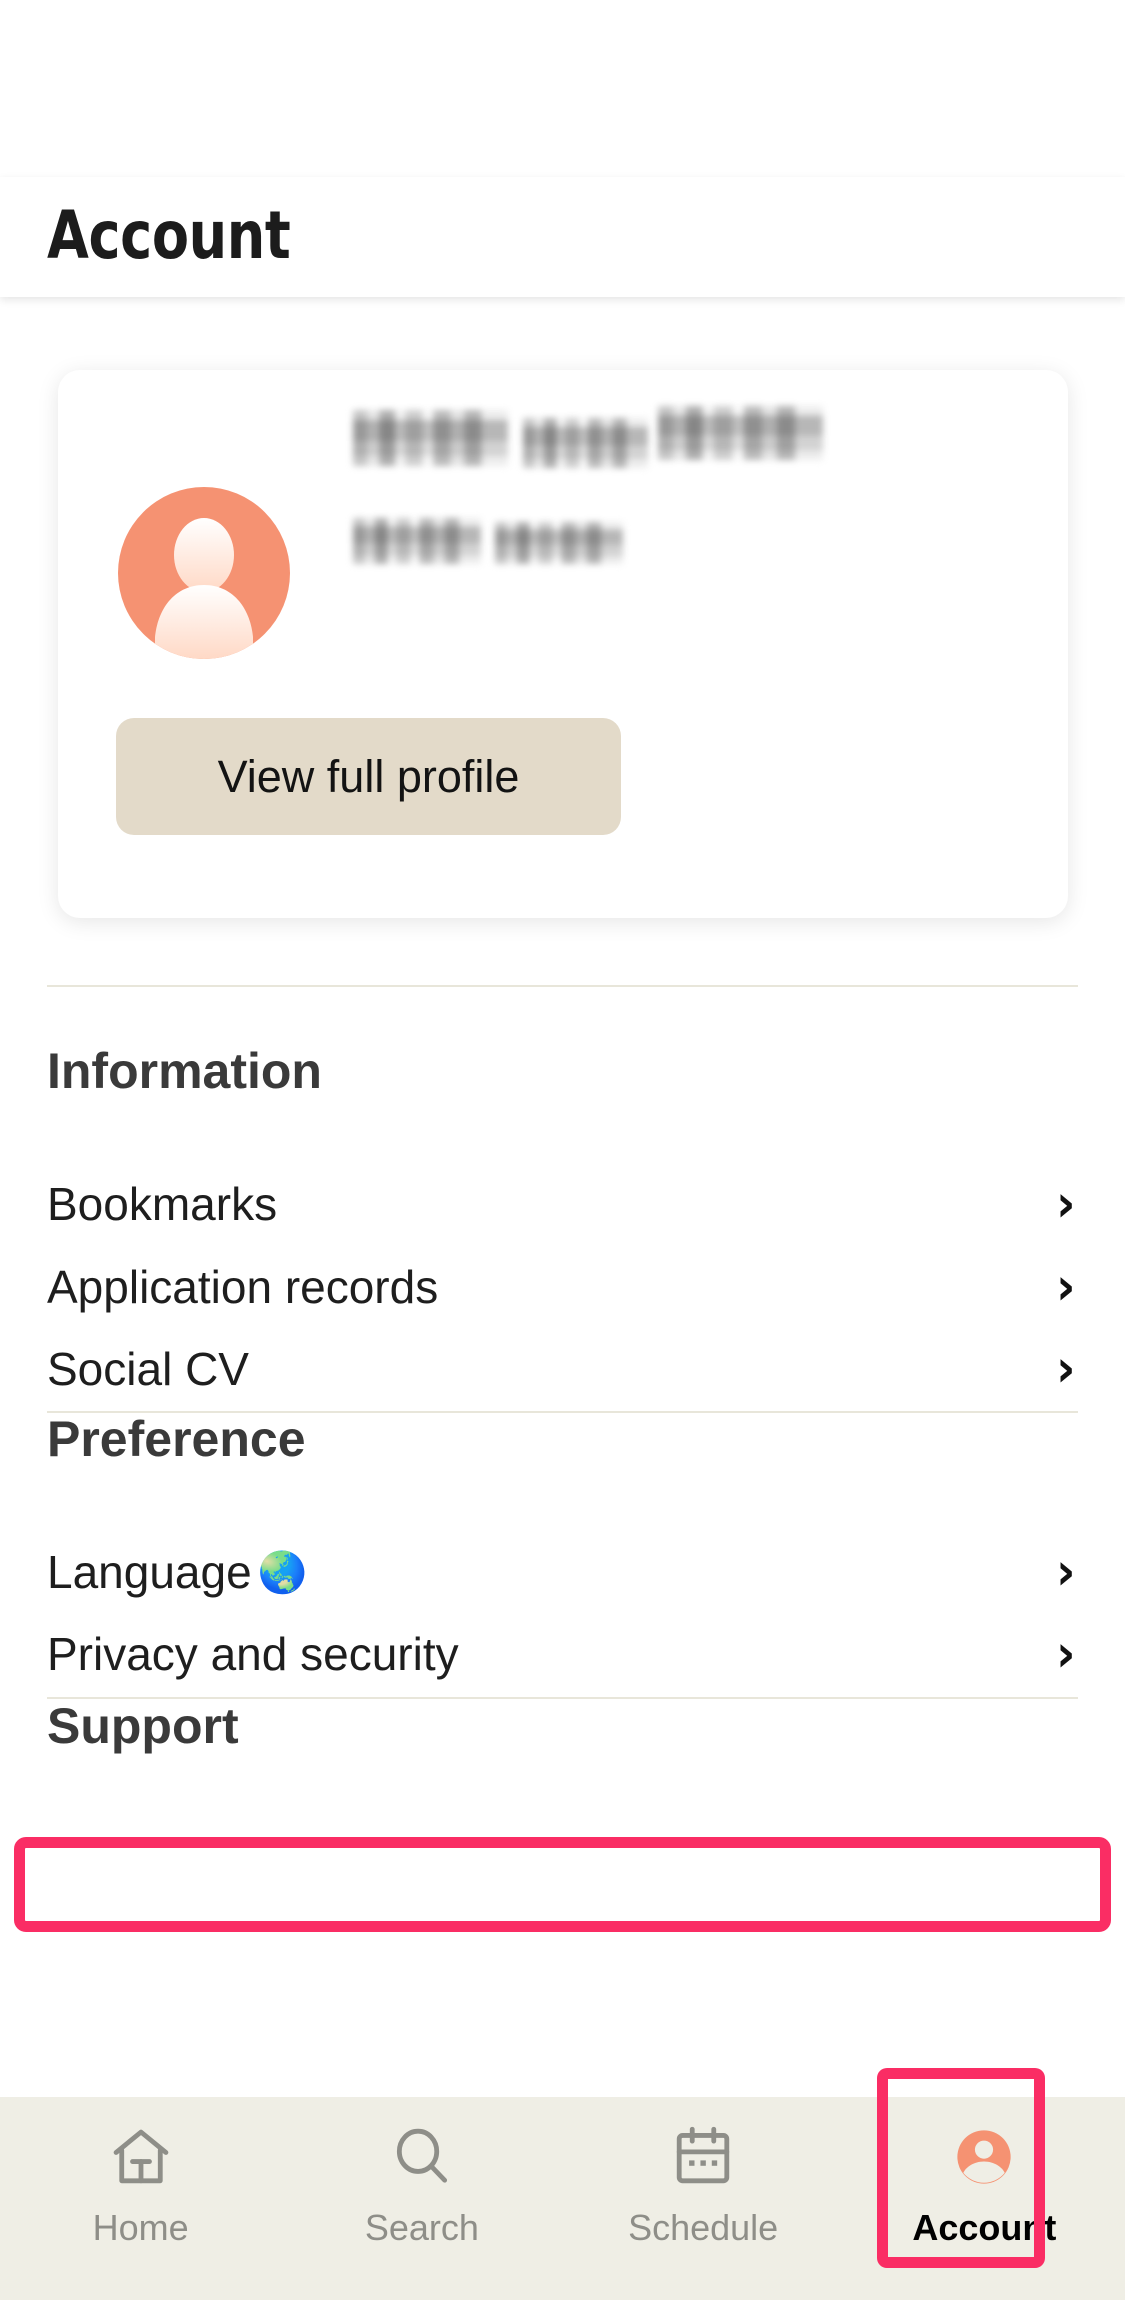 This screenshot has height=2300, width=1125. What do you see at coordinates (162, 1204) in the screenshot?
I see `row-label: Bookmarks` at bounding box center [162, 1204].